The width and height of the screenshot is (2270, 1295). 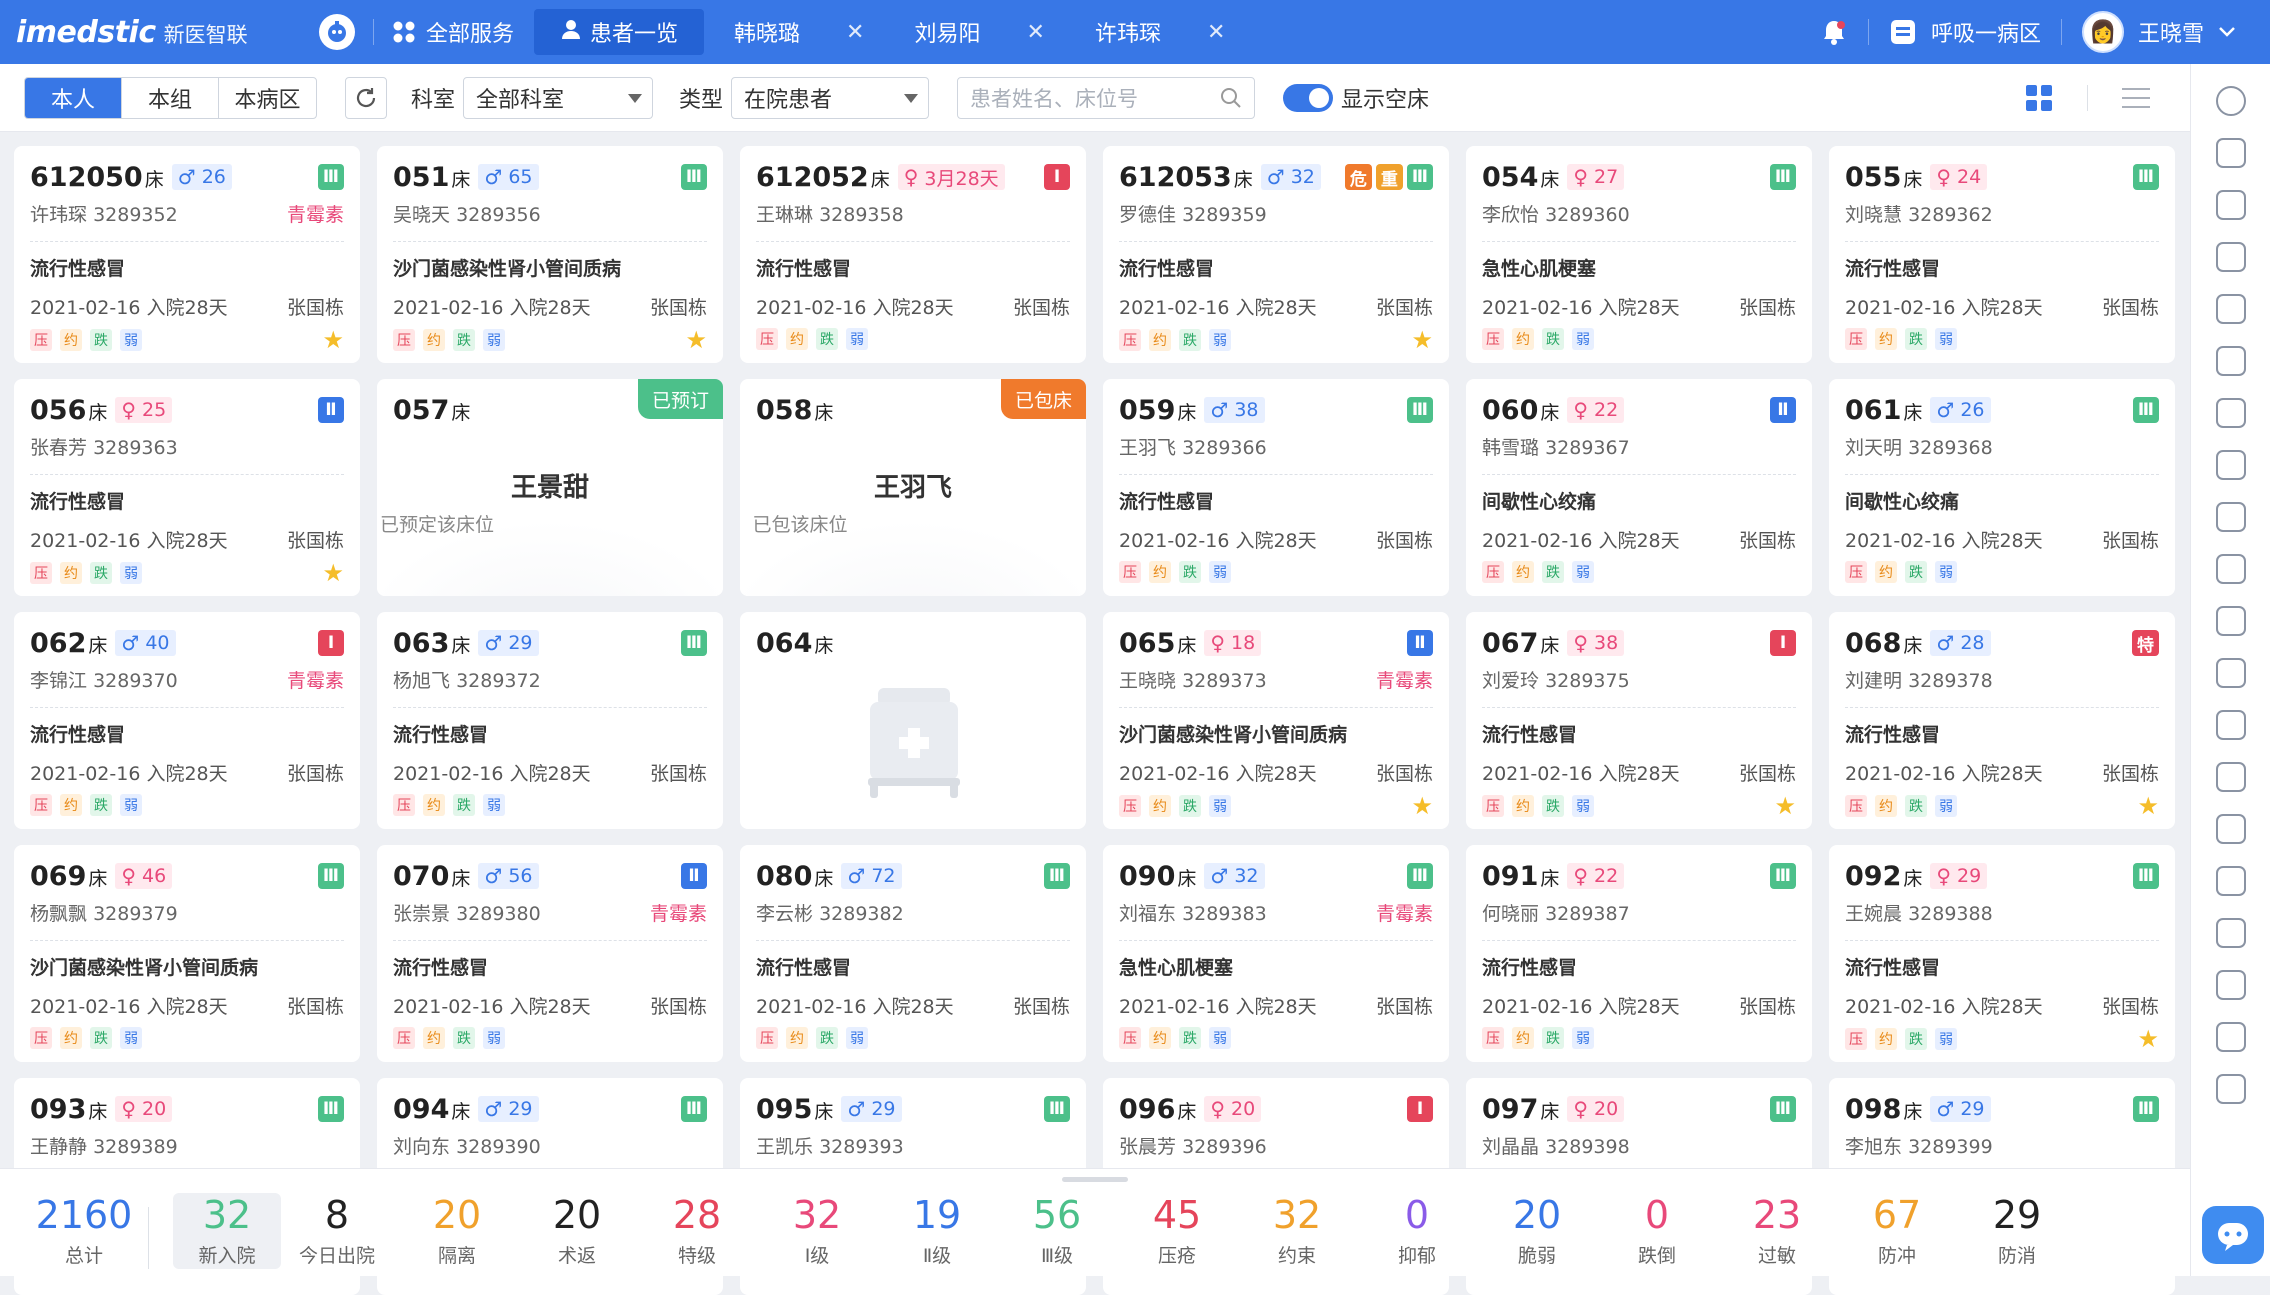 What do you see at coordinates (2227, 32) in the screenshot?
I see `chevron-down-icon` at bounding box center [2227, 32].